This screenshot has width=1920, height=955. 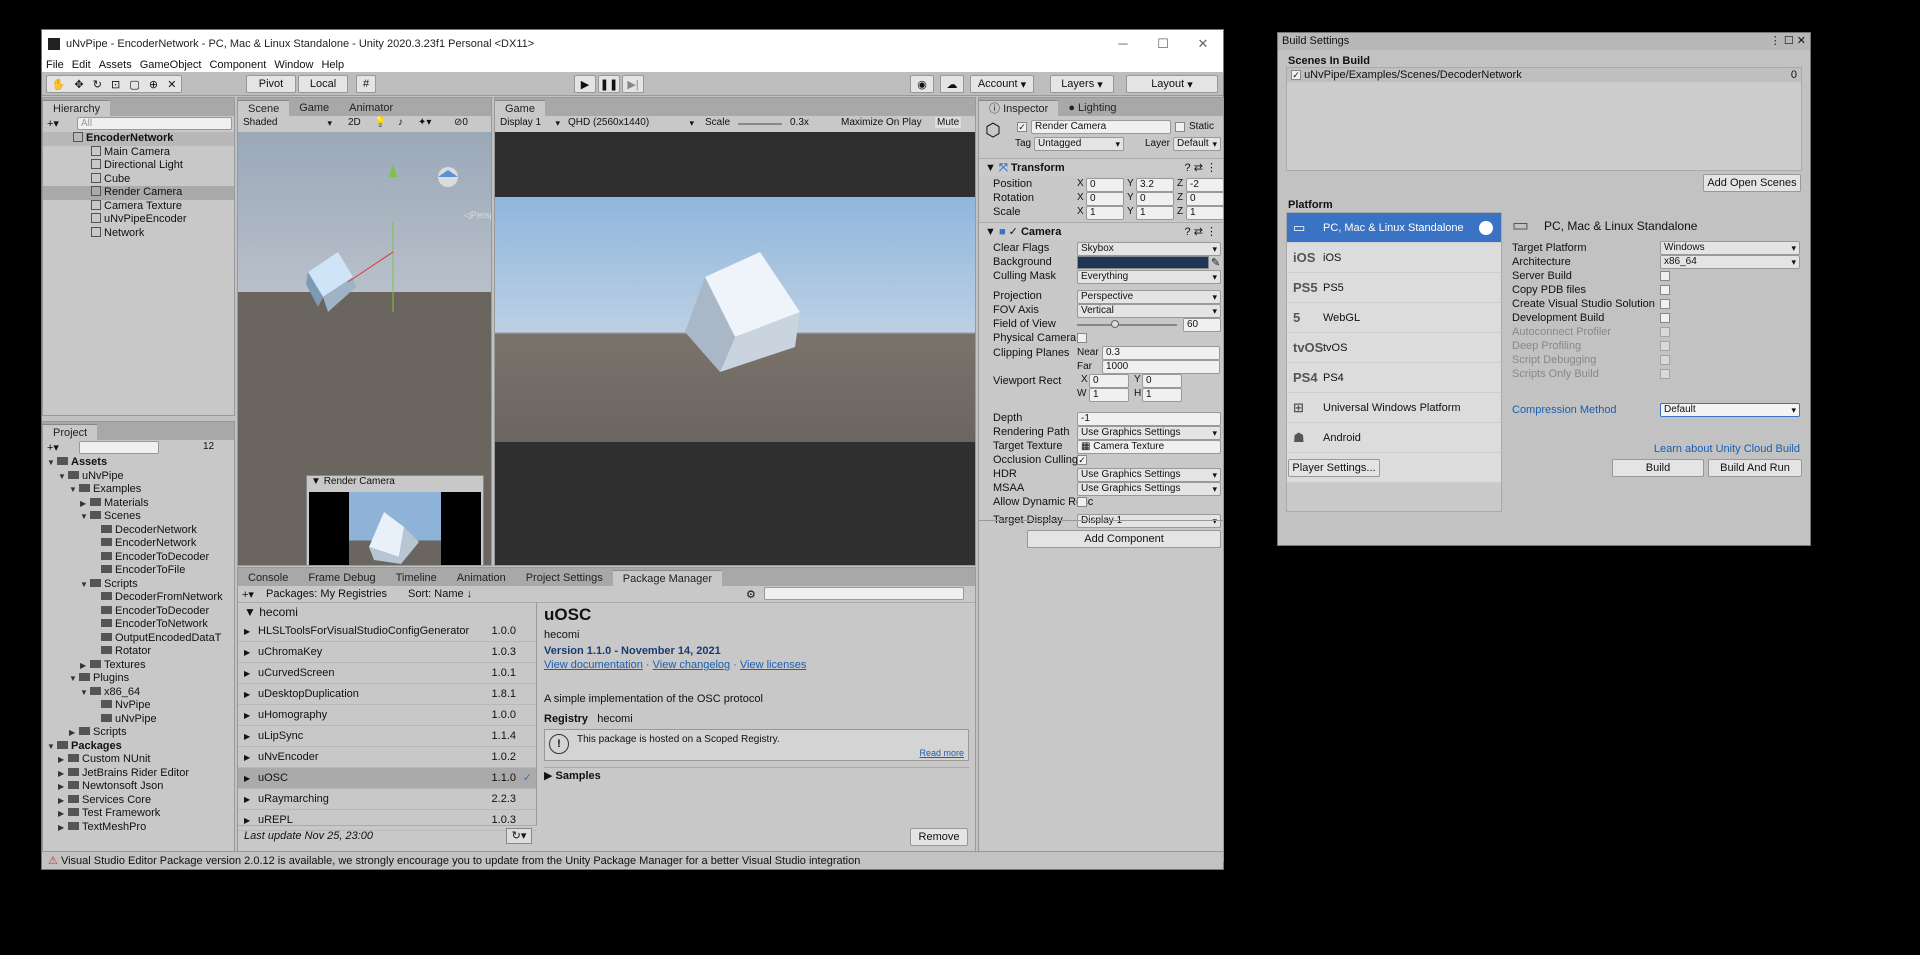 What do you see at coordinates (138, 625) in the screenshot?
I see `project-tree-item: EncoderToNetwork` at bounding box center [138, 625].